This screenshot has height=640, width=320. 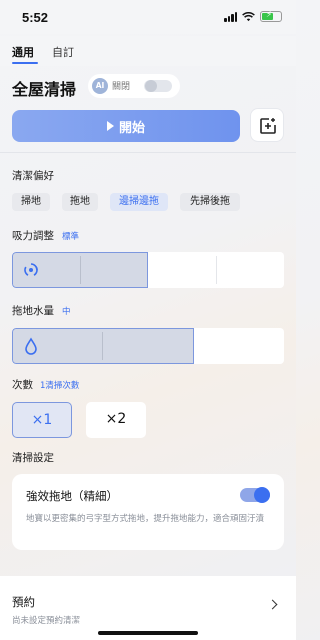 What do you see at coordinates (60, 386) in the screenshot?
I see `times-value: 1清掃次數` at bounding box center [60, 386].